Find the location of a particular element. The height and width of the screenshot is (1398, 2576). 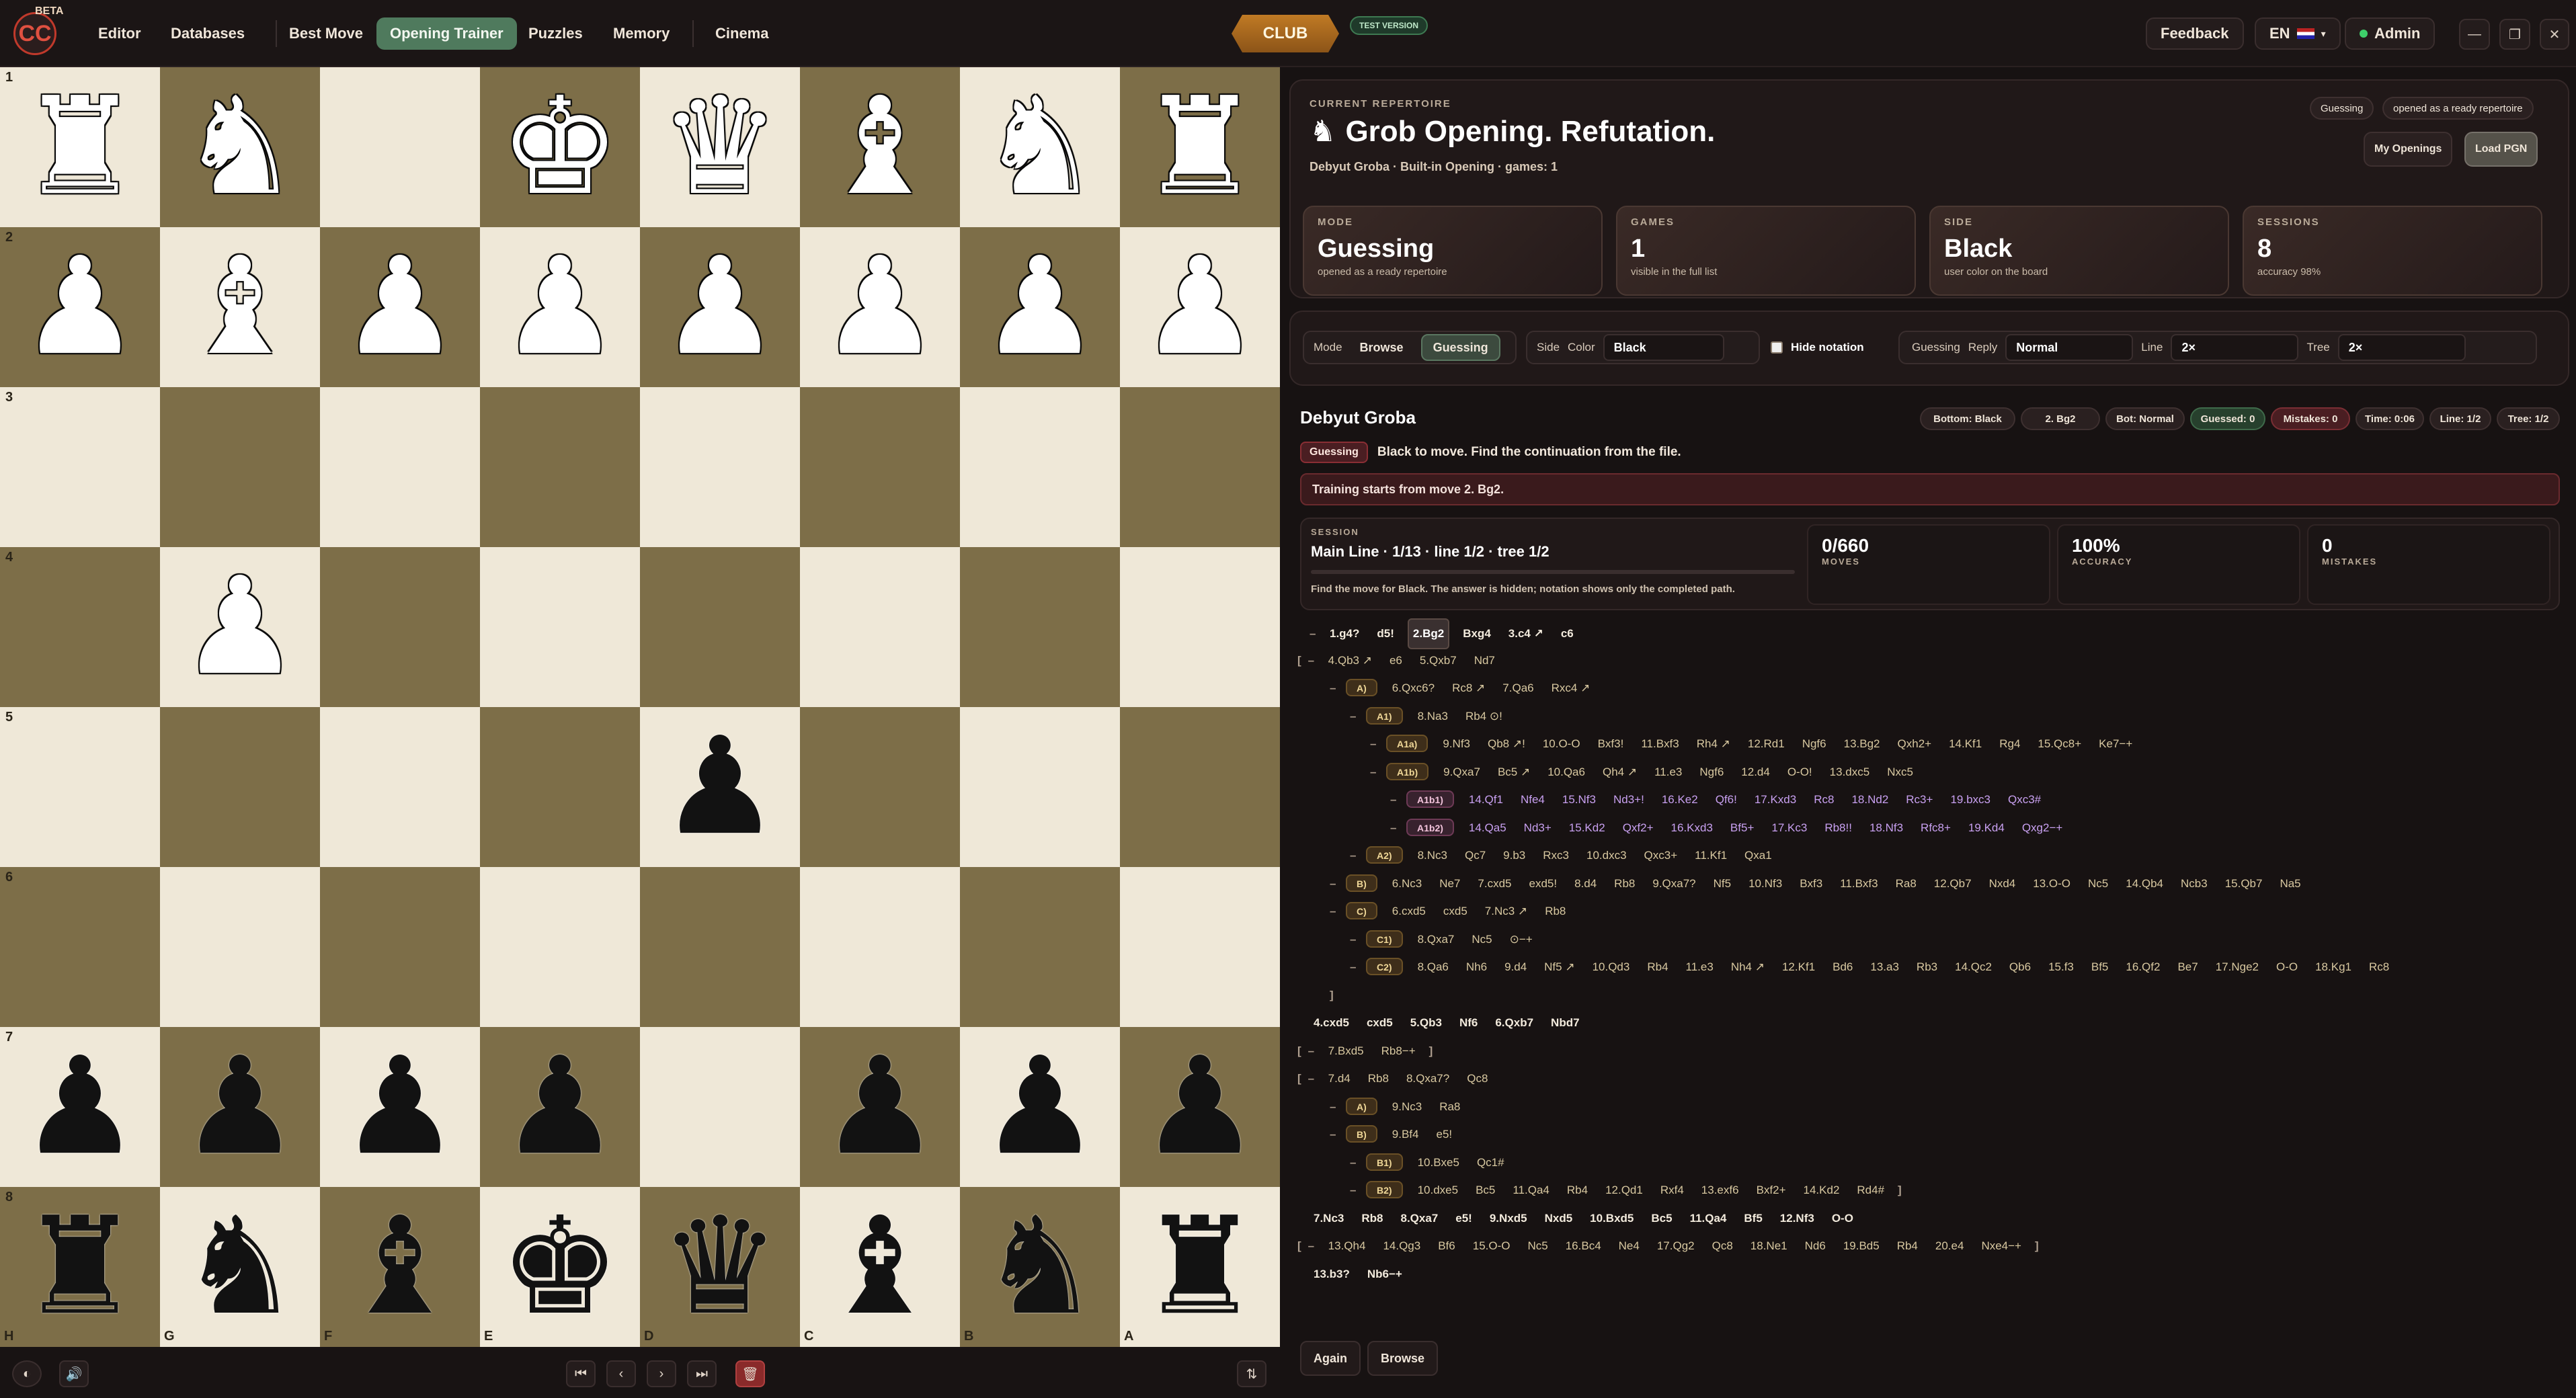

move-token: Nxd4 is located at coordinates (2002, 884).